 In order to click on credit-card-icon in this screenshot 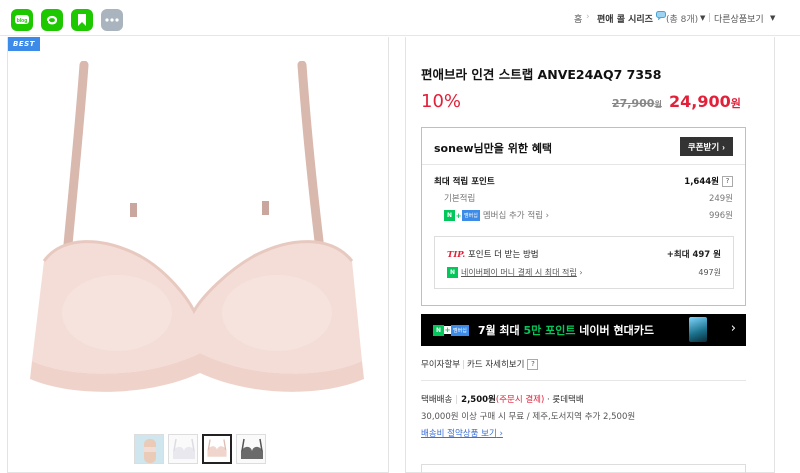, I will do `click(698, 329)`.